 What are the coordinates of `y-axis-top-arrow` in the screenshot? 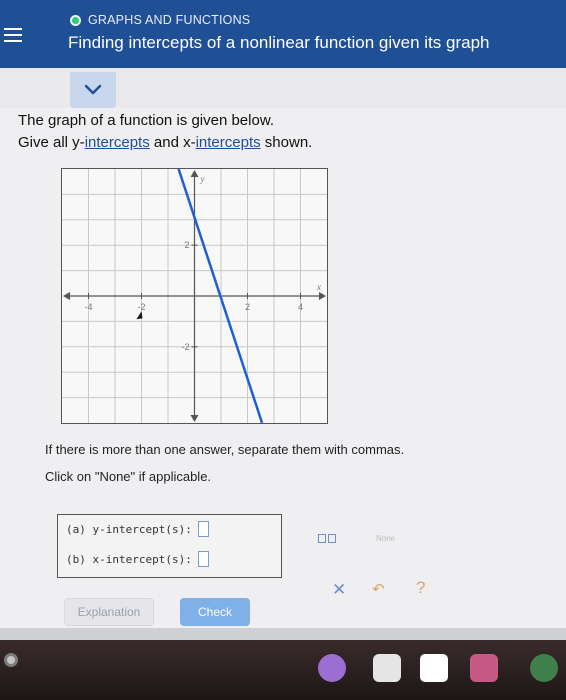 It's located at (194, 173).